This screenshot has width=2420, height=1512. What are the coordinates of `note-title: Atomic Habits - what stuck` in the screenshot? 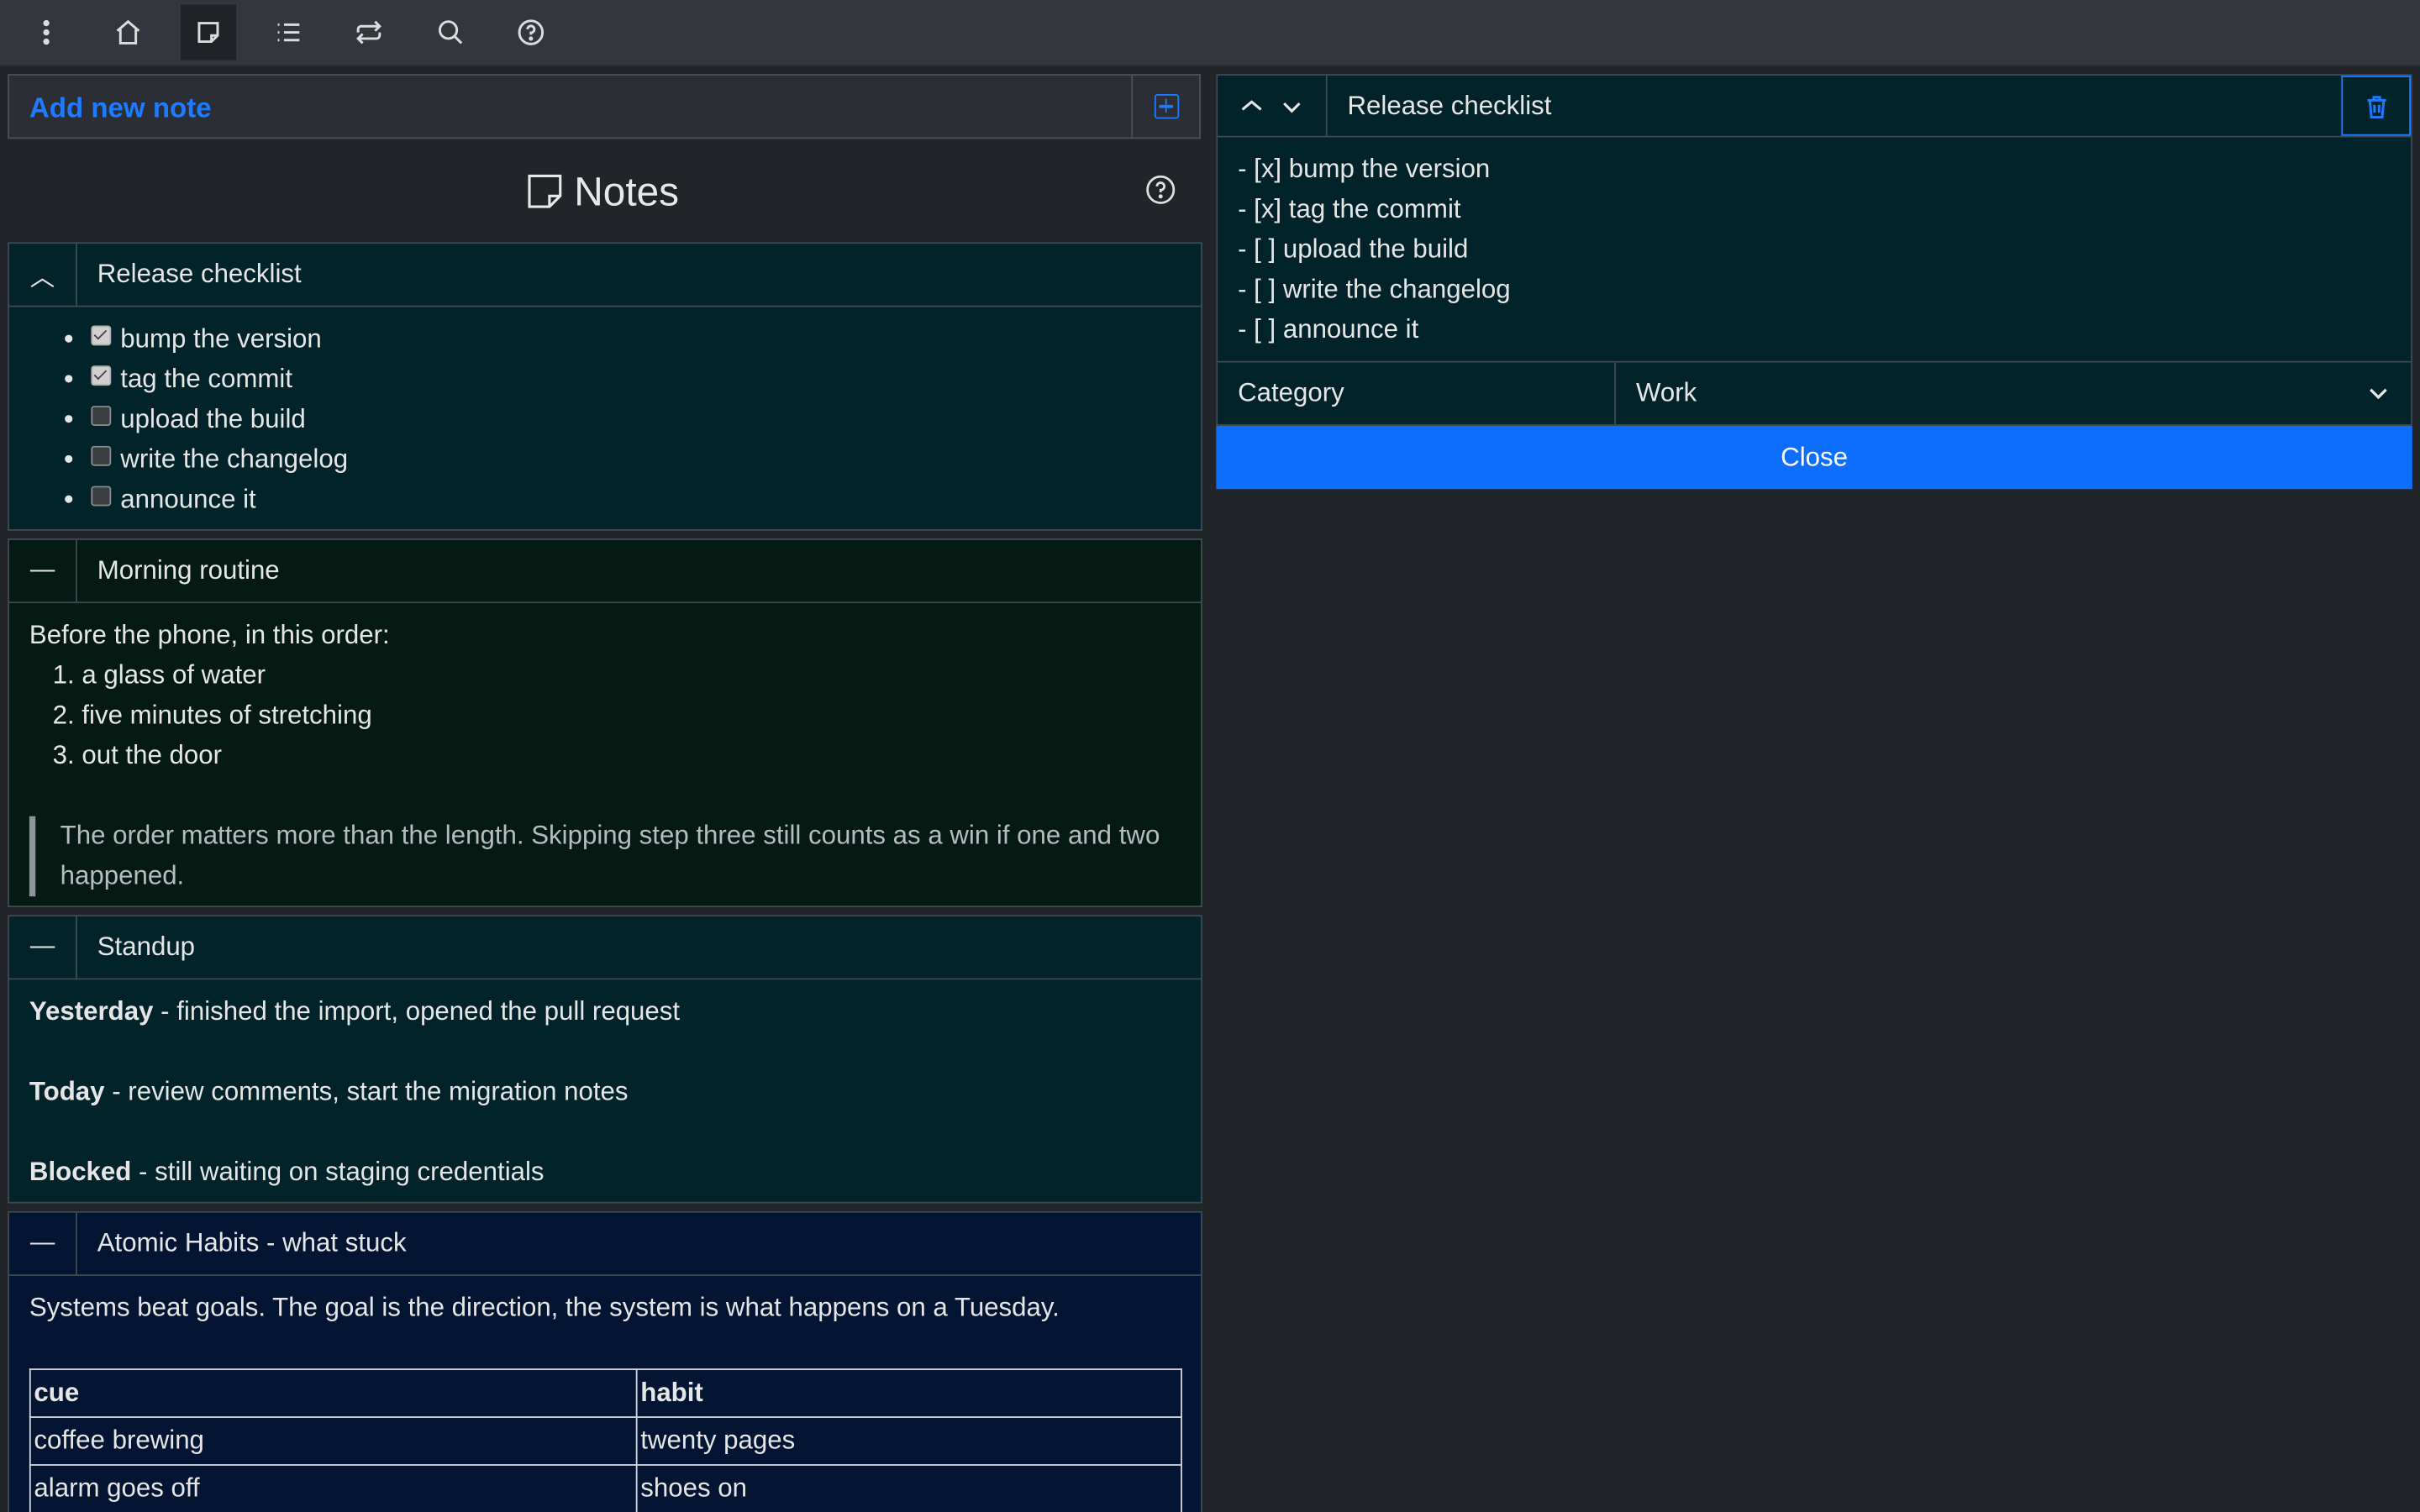 It's located at (252, 1243).